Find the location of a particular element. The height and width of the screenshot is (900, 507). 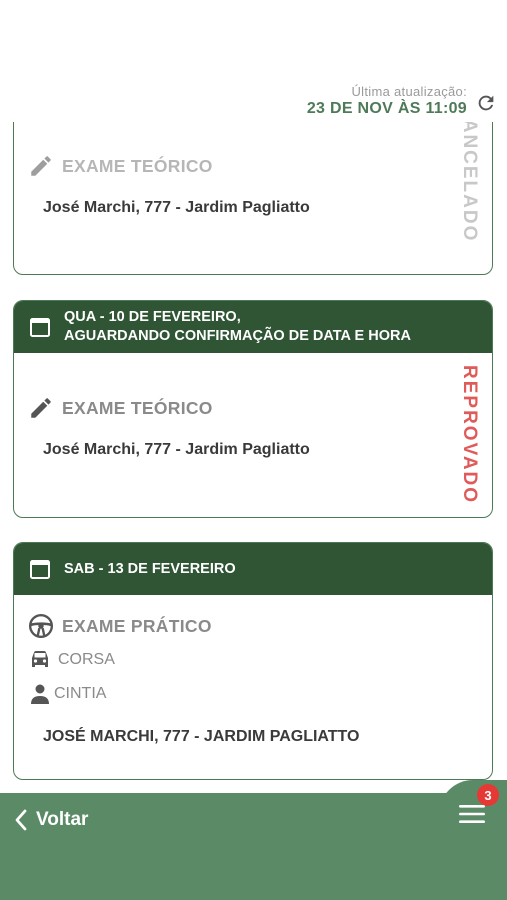

exam-title-row: EXAME PRÁTICO is located at coordinates (120, 626).